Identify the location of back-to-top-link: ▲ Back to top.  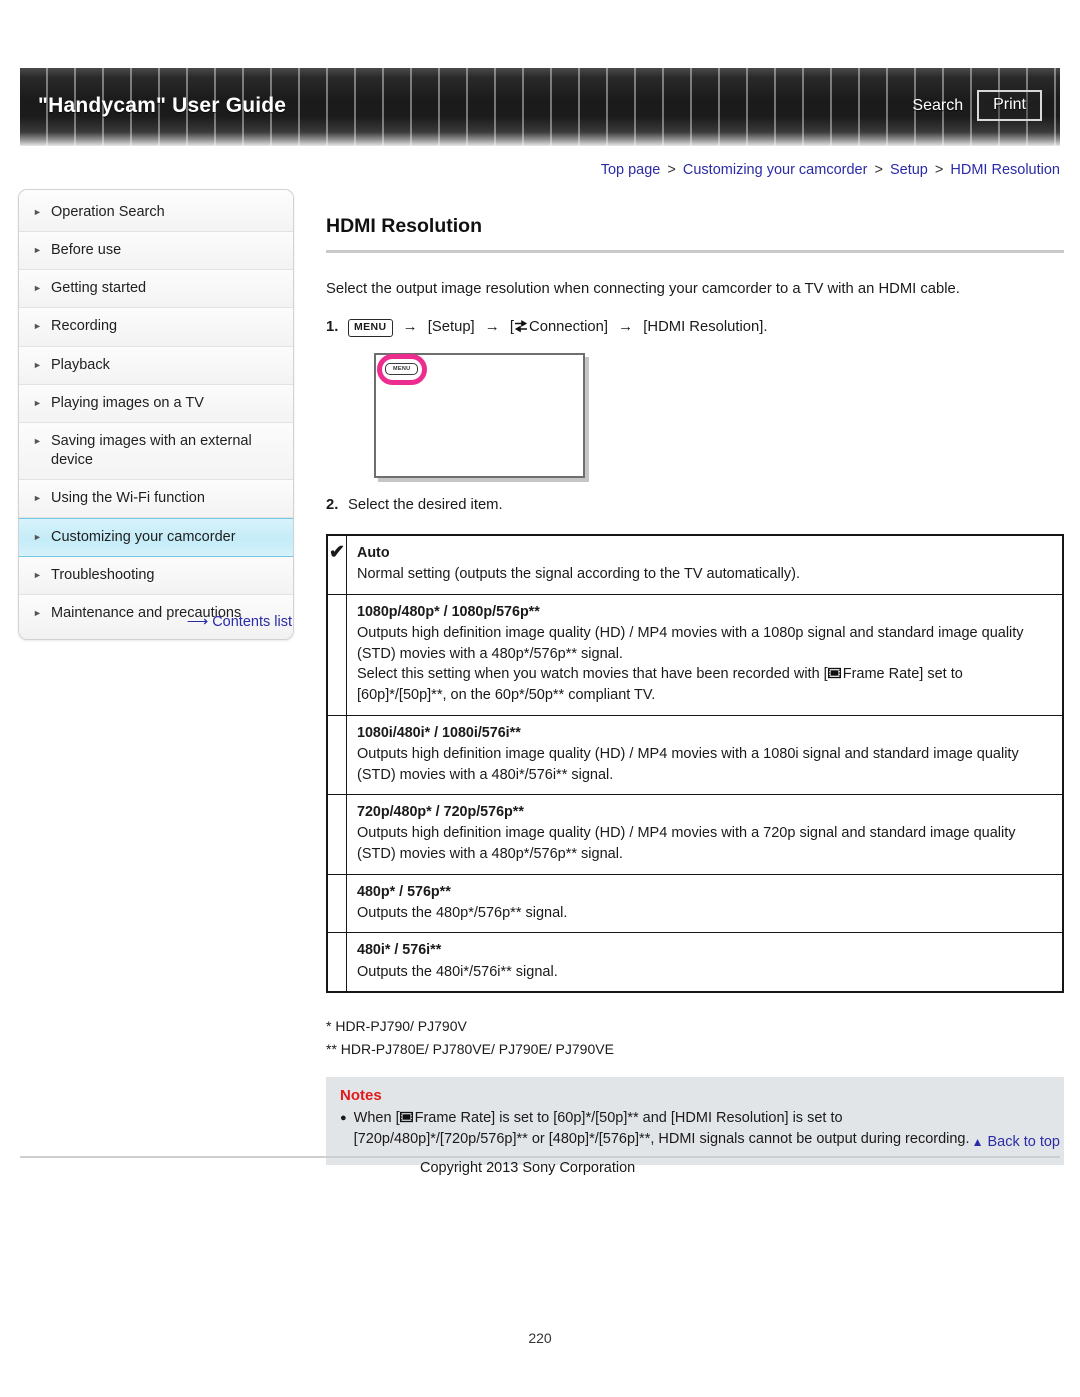
(1016, 1142).